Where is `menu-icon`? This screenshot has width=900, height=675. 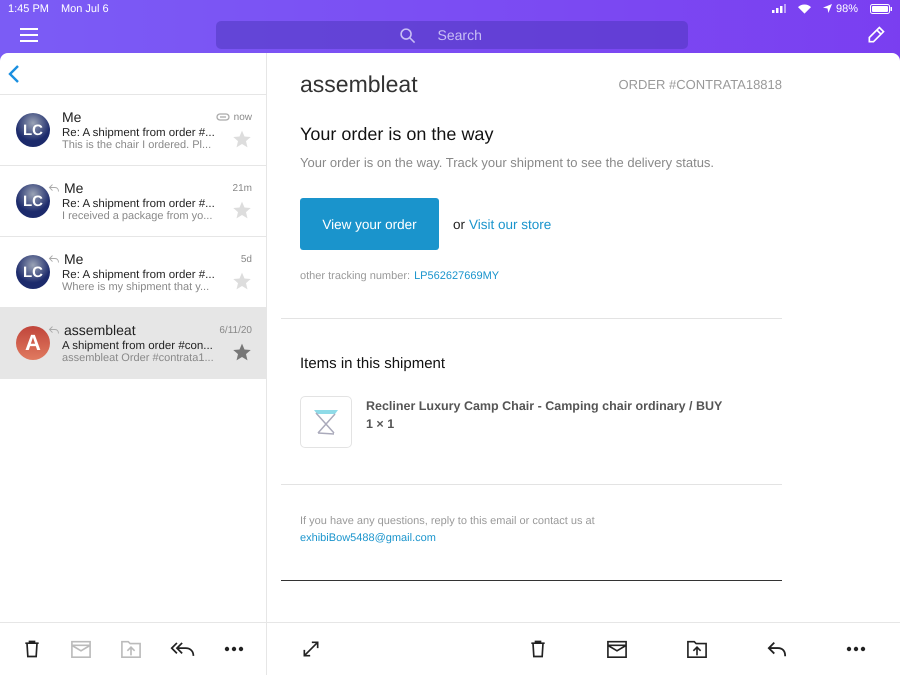 menu-icon is located at coordinates (29, 35).